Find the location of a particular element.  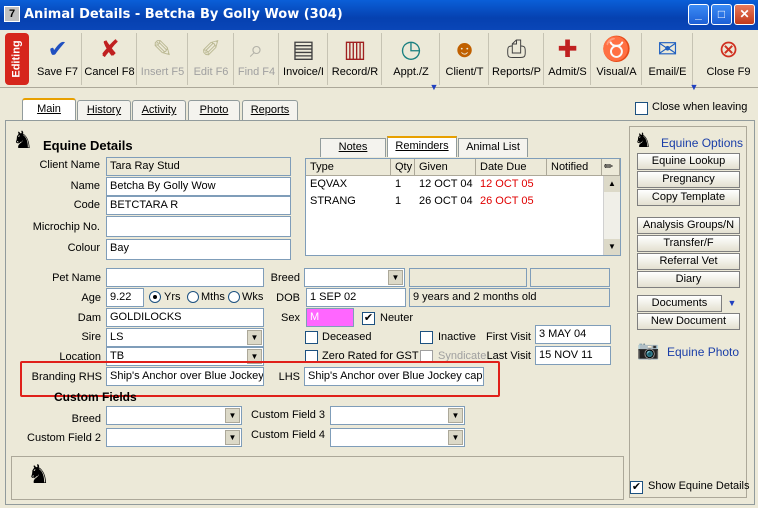

close-when-leaving-checkbox is located at coordinates (641, 108).